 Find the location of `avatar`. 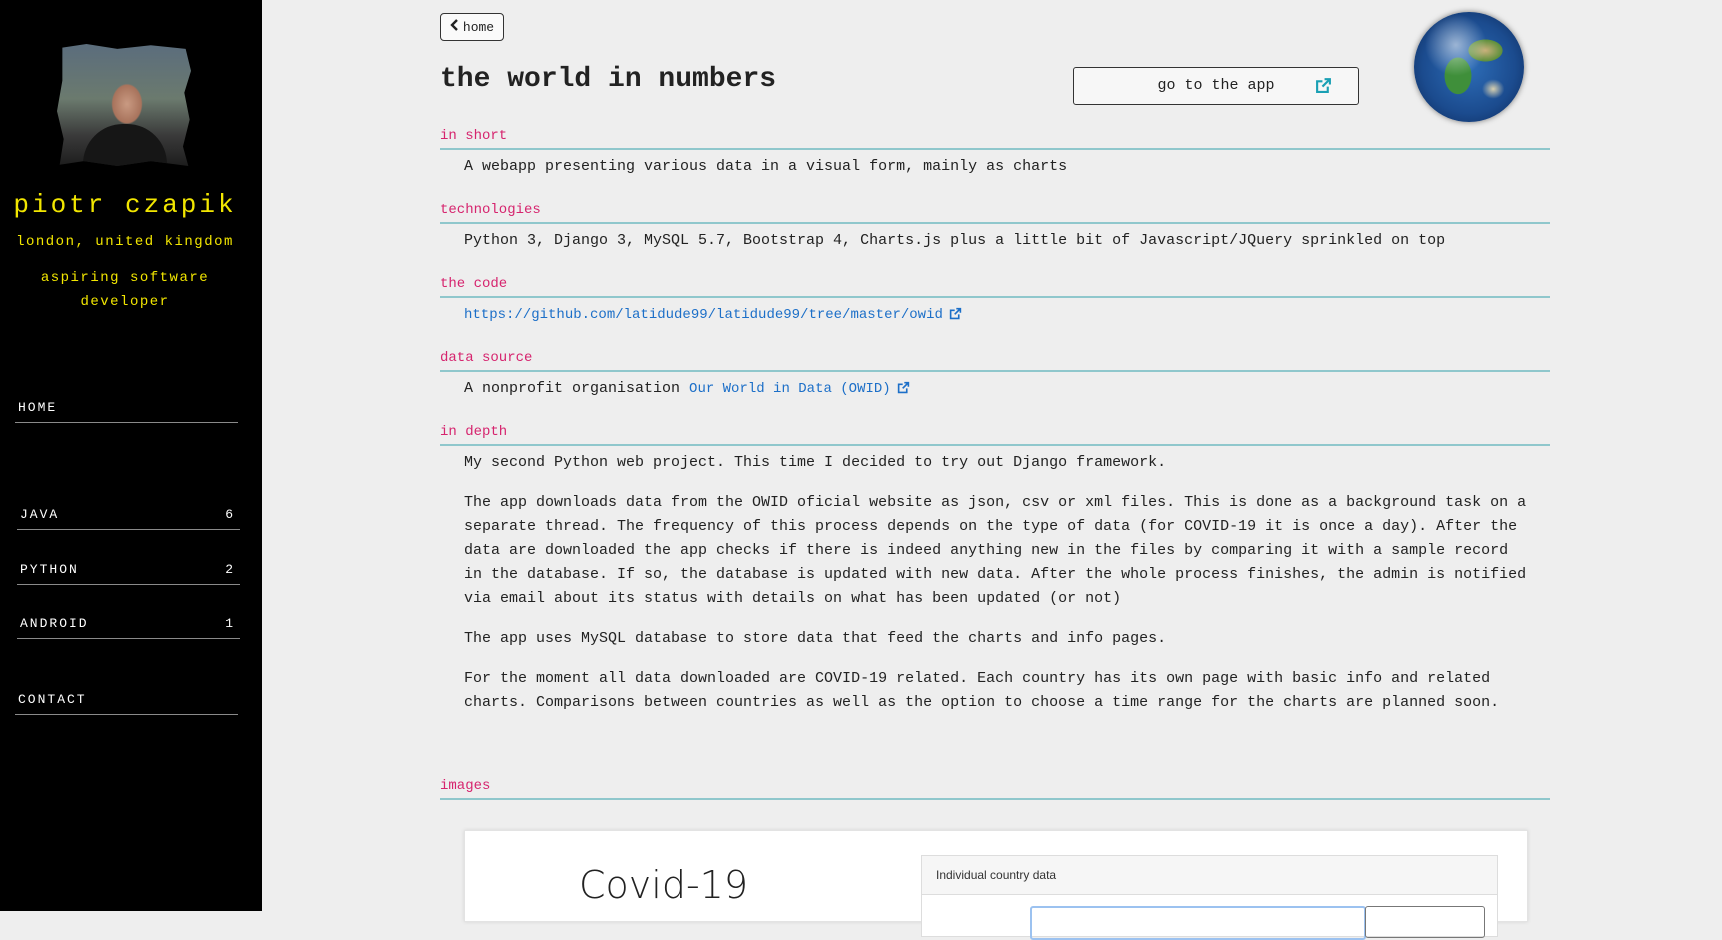

avatar is located at coordinates (124, 105).